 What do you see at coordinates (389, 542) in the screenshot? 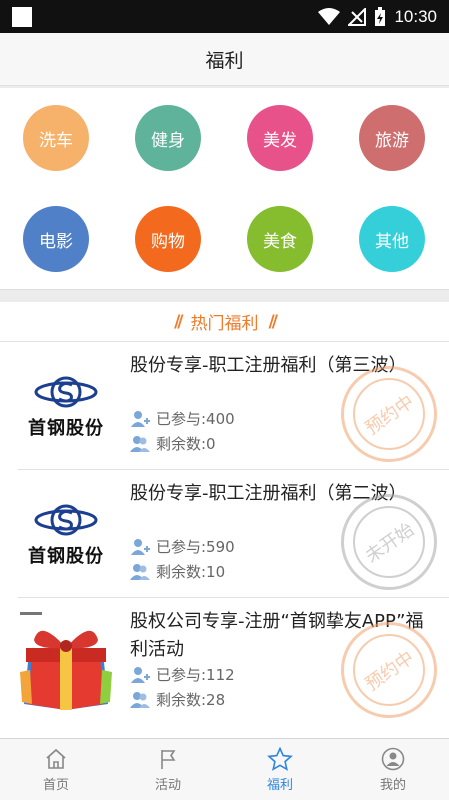
I see `status-stamp: 未开始` at bounding box center [389, 542].